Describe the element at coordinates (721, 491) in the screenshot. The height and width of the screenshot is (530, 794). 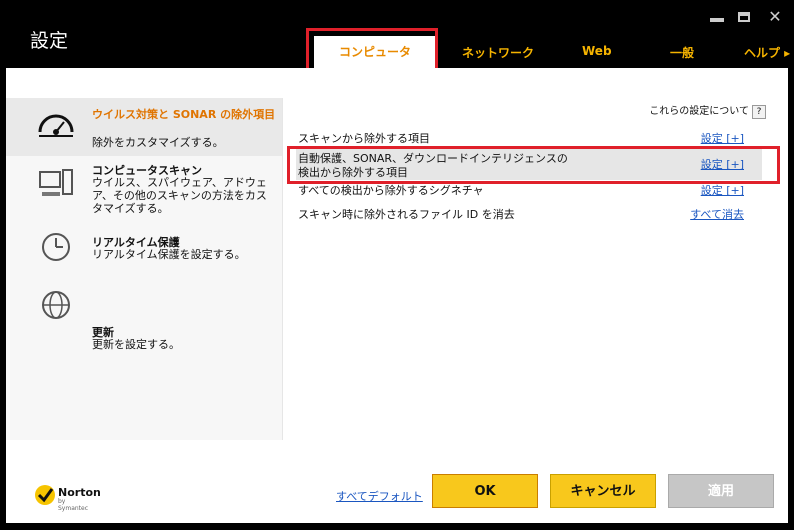
I see `apply-button: 適用` at that location.